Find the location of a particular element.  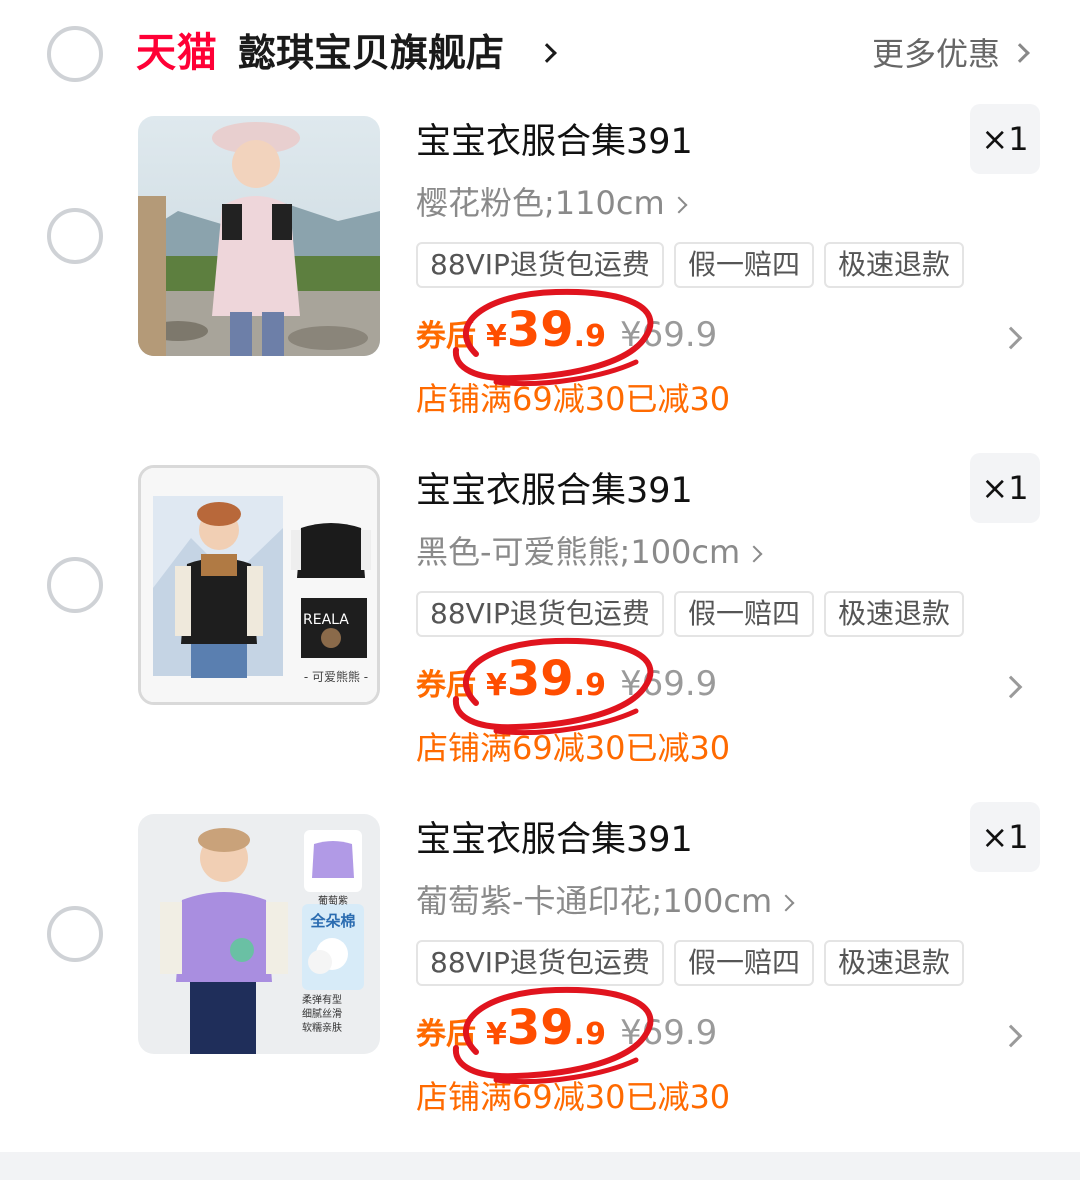

variant-label: 樱花粉色;110cm is located at coordinates (540, 203).